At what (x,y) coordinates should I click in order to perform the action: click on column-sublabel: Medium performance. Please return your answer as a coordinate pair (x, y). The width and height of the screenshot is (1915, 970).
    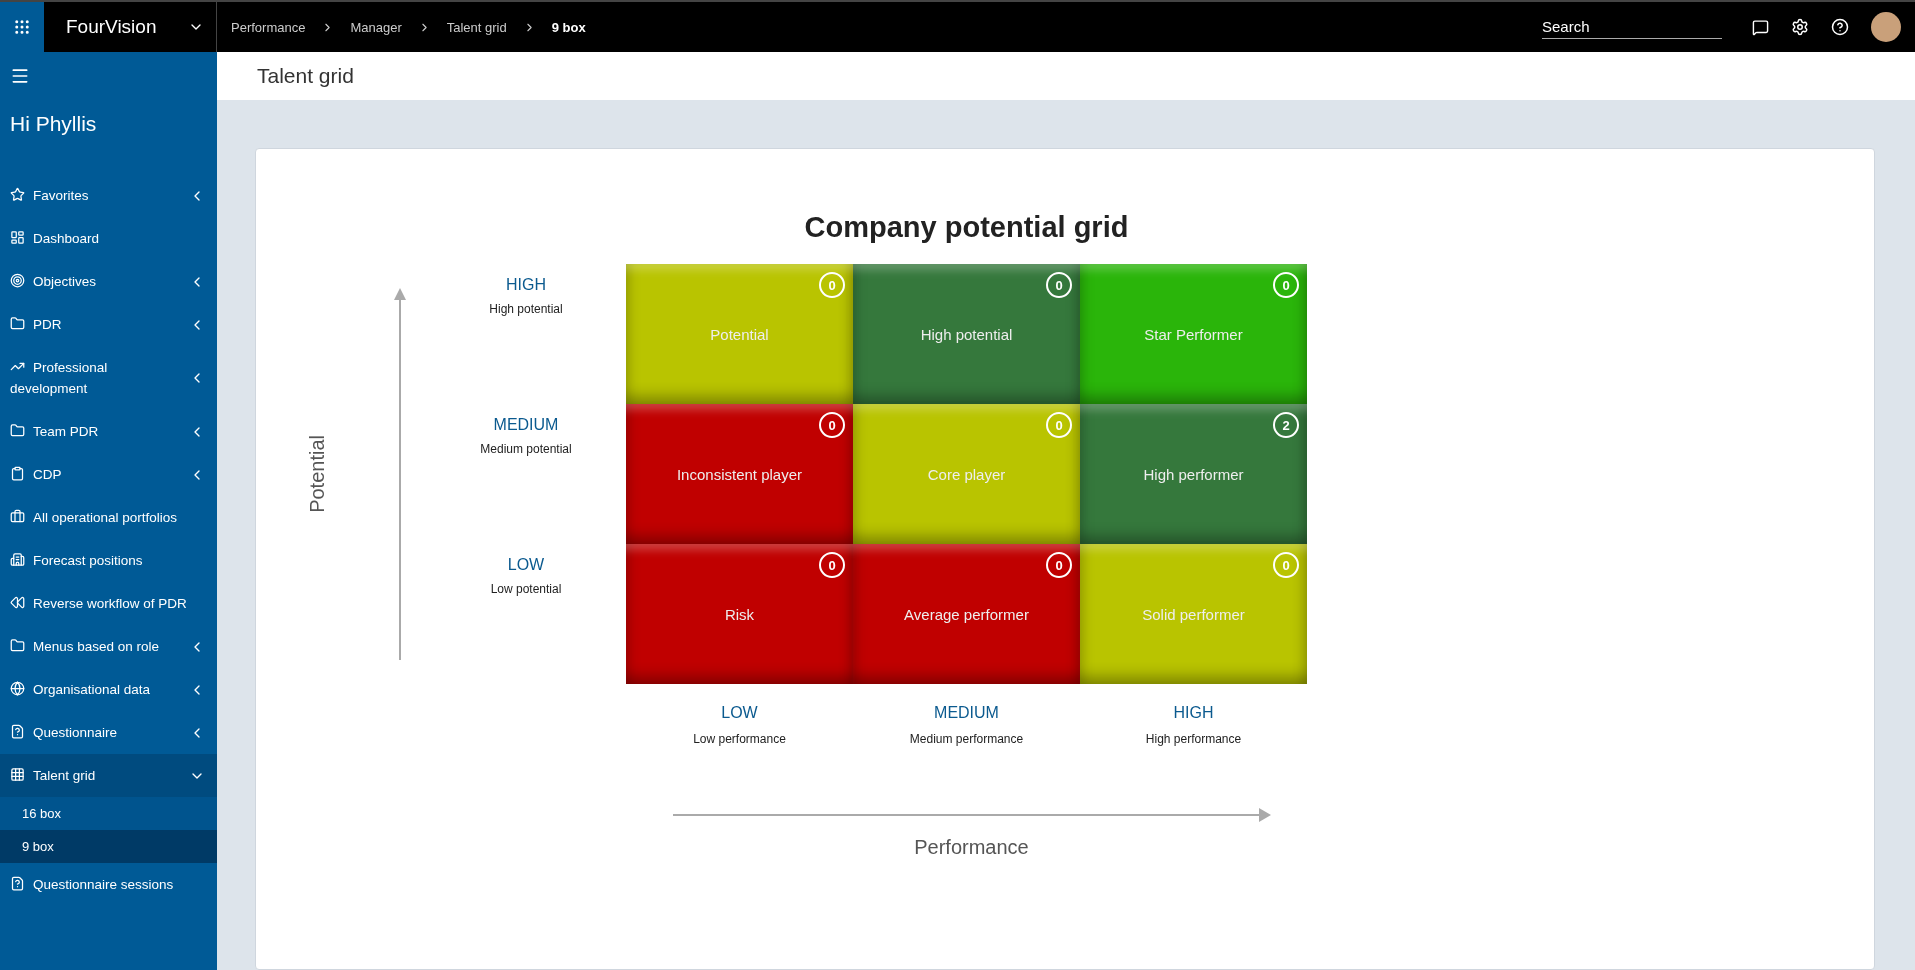
    Looking at the image, I should click on (966, 739).